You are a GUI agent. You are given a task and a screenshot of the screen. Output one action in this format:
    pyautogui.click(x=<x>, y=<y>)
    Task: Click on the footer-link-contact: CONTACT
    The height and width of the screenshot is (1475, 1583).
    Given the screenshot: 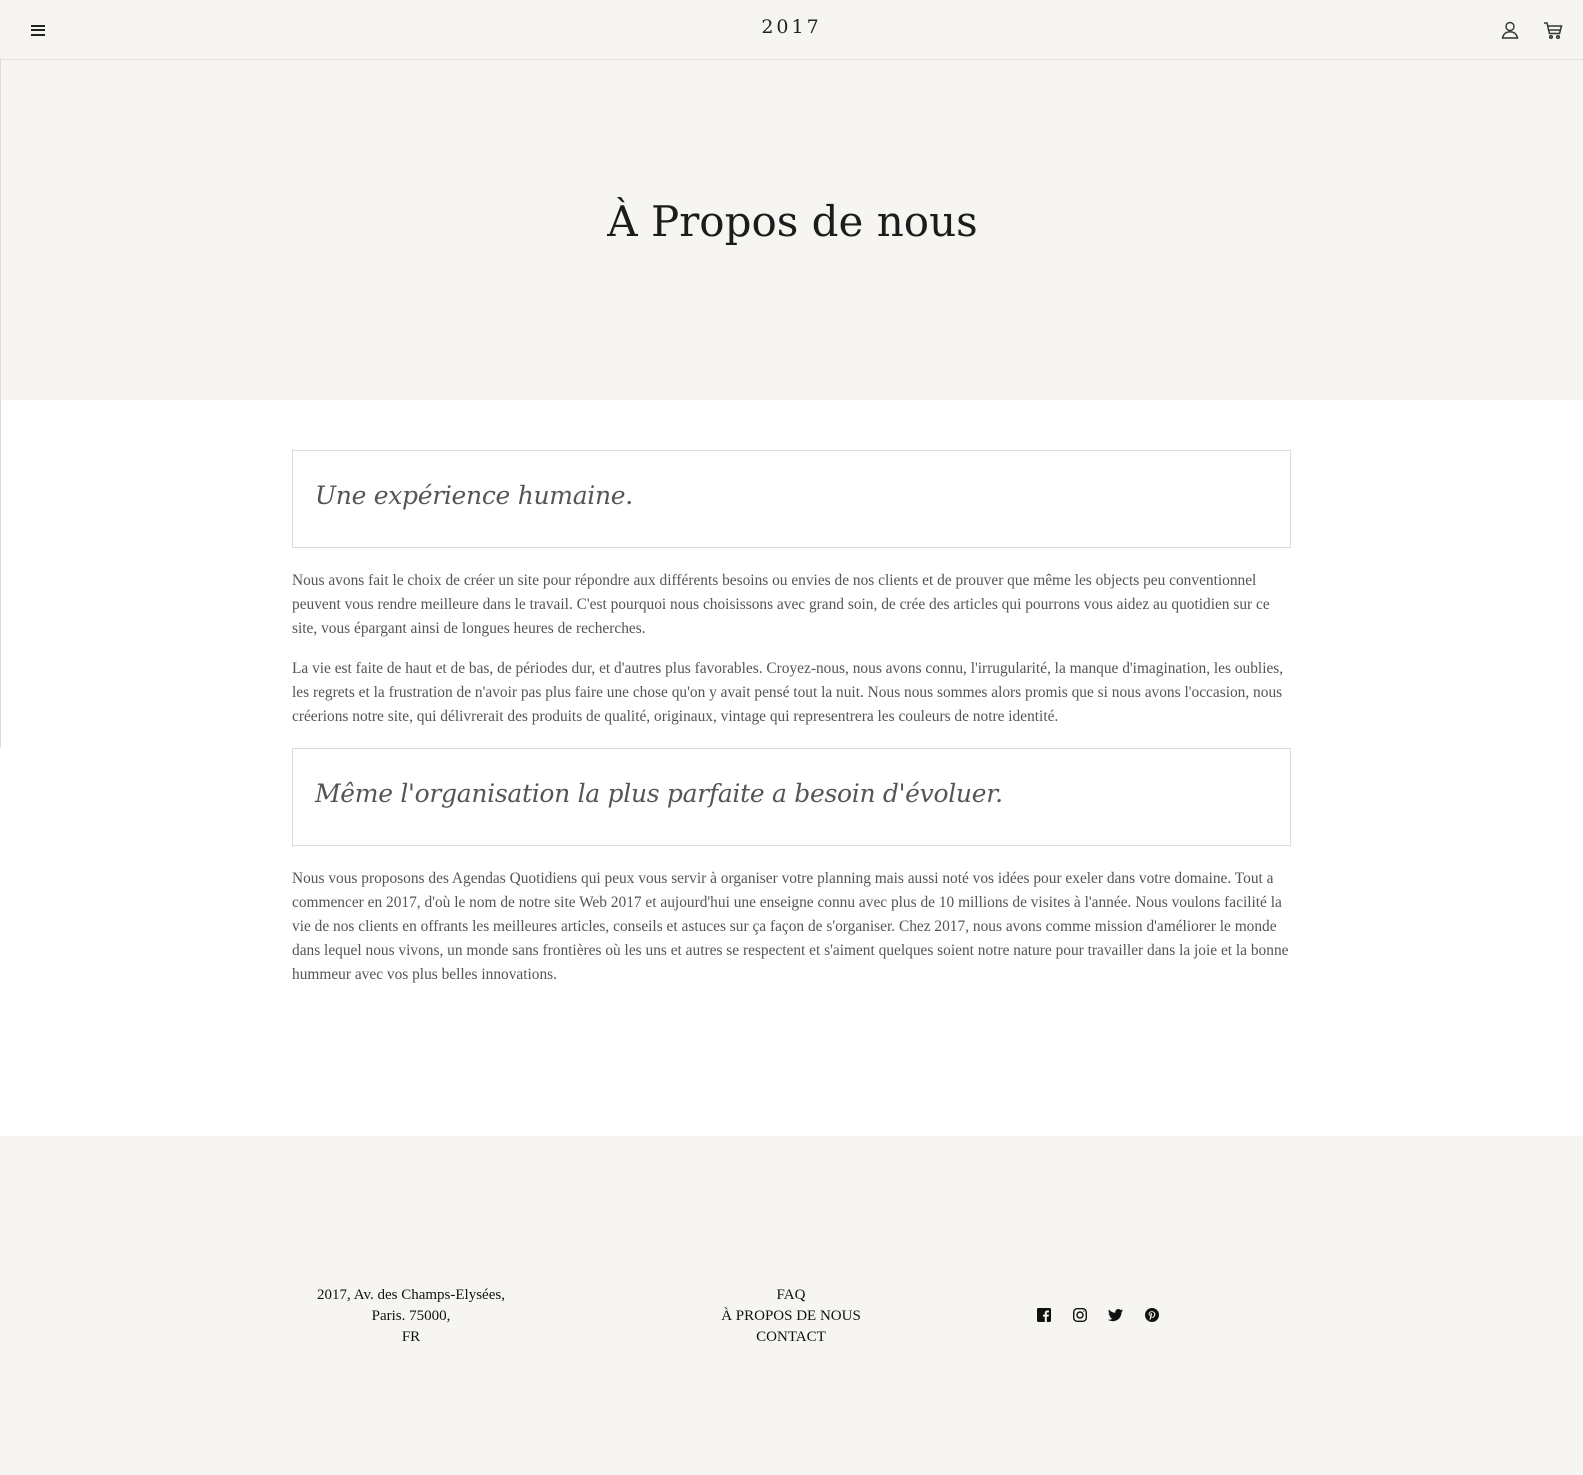 What is the action you would take?
    pyautogui.click(x=791, y=1337)
    